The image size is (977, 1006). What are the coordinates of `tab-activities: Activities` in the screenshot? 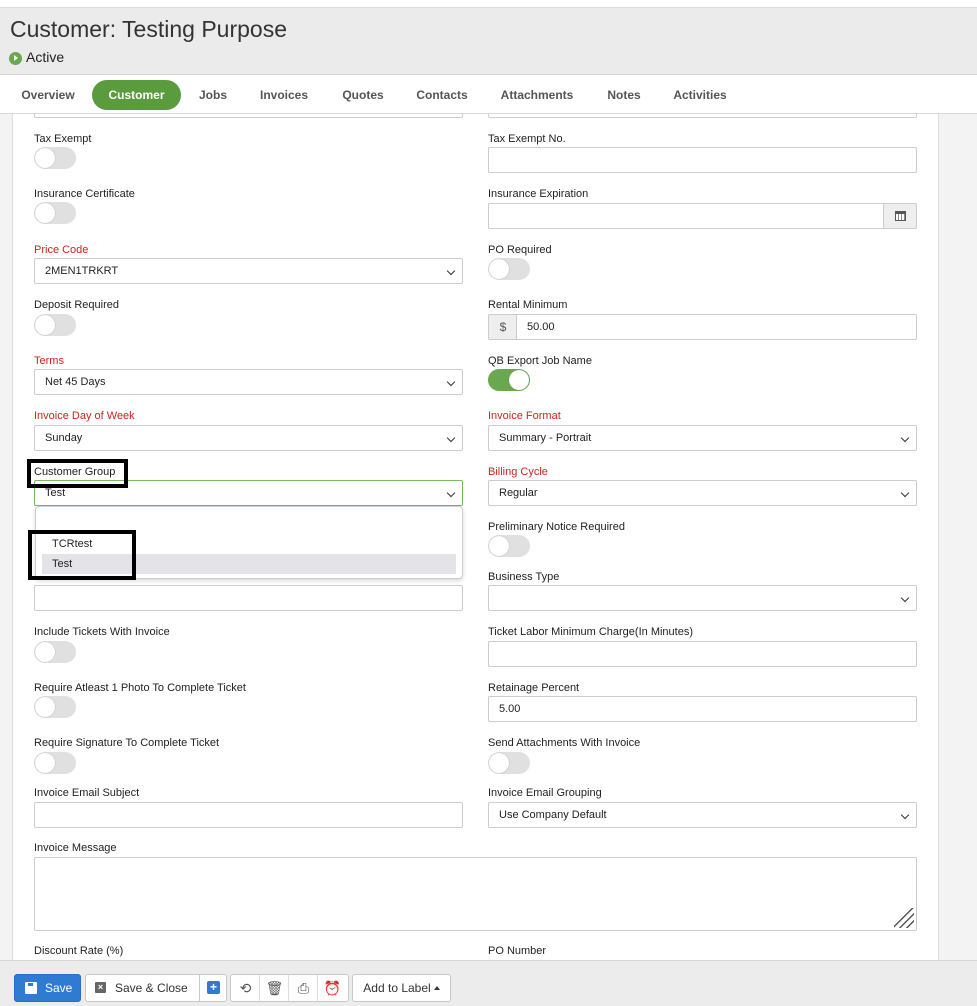 It's located at (700, 95).